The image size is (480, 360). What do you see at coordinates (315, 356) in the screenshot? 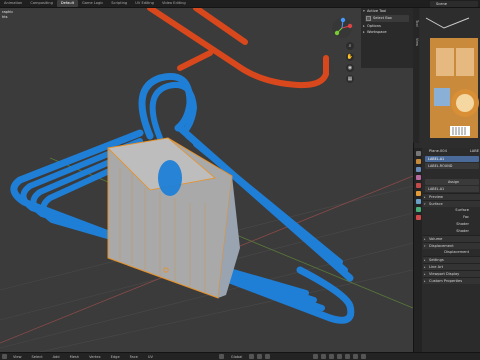
I see `visibility-icon` at bounding box center [315, 356].